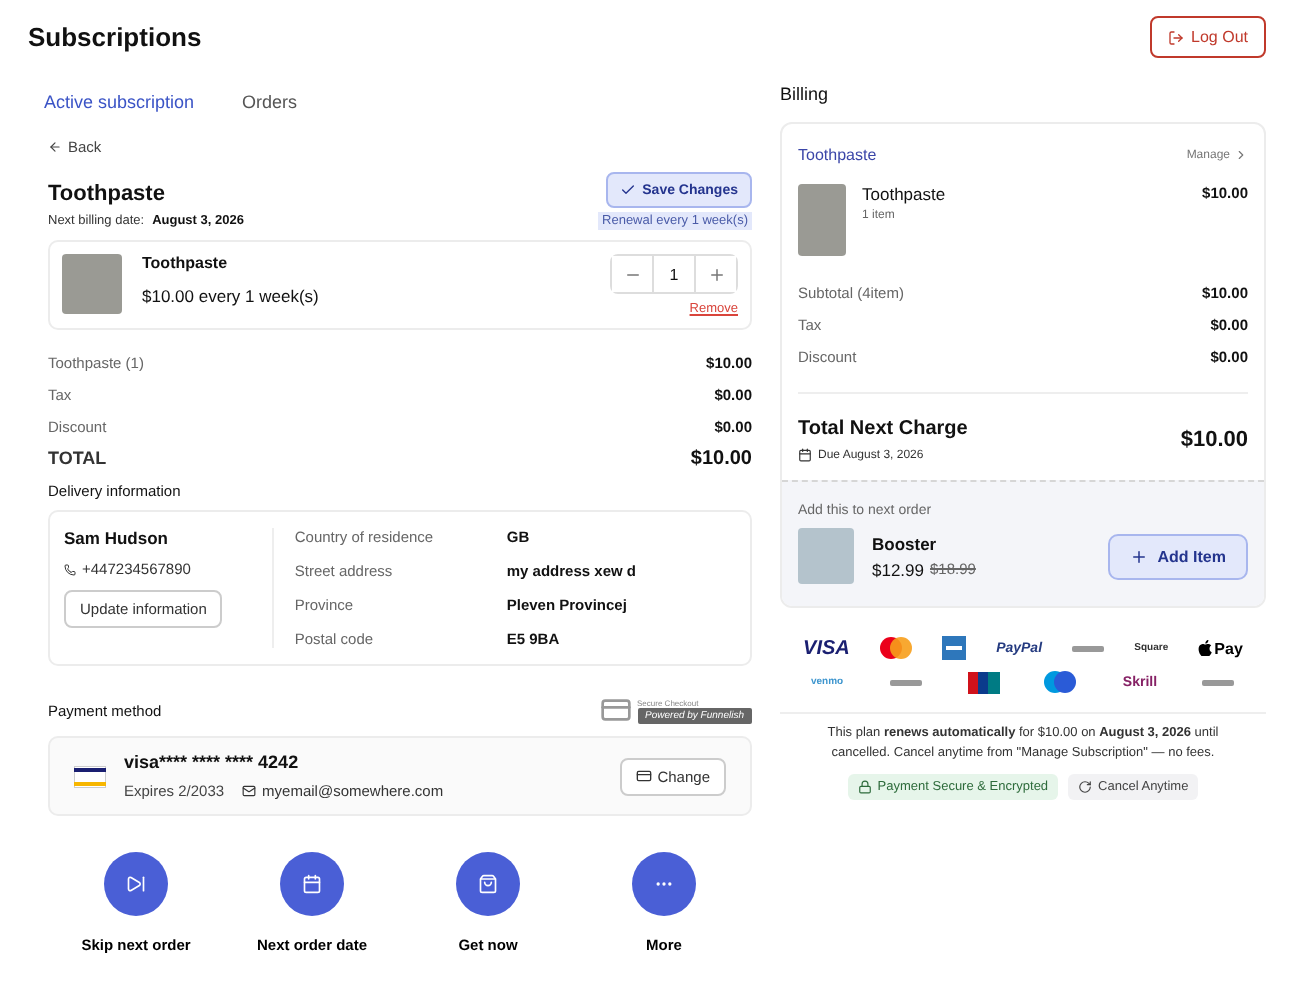 The image size is (1294, 1000). Describe the element at coordinates (117, 538) in the screenshot. I see `customer-name: Sam Hudson` at that location.